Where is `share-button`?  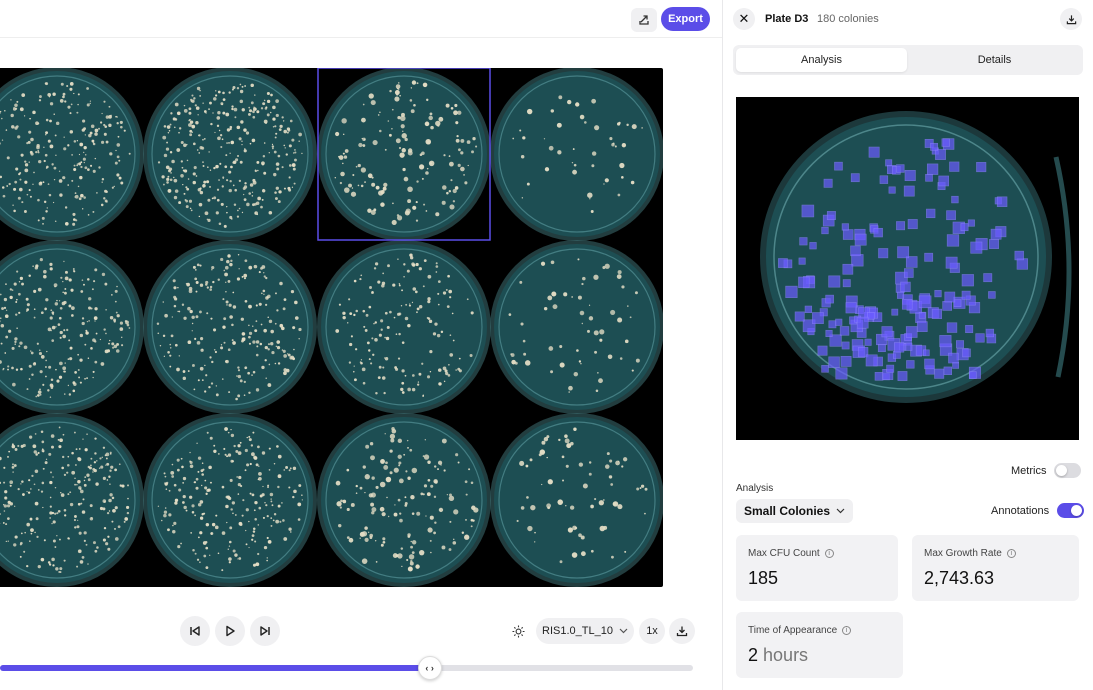
share-button is located at coordinates (644, 20).